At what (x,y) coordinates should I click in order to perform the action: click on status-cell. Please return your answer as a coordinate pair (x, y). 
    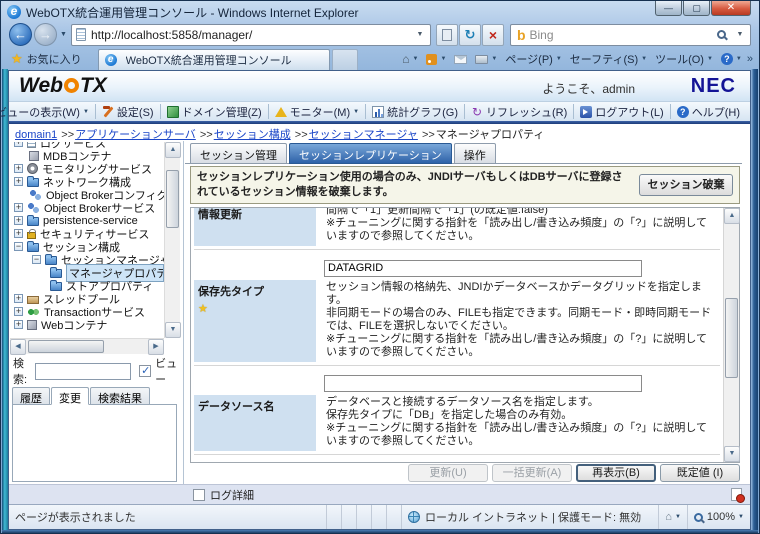
    Looking at the image, I should click on (379, 517).